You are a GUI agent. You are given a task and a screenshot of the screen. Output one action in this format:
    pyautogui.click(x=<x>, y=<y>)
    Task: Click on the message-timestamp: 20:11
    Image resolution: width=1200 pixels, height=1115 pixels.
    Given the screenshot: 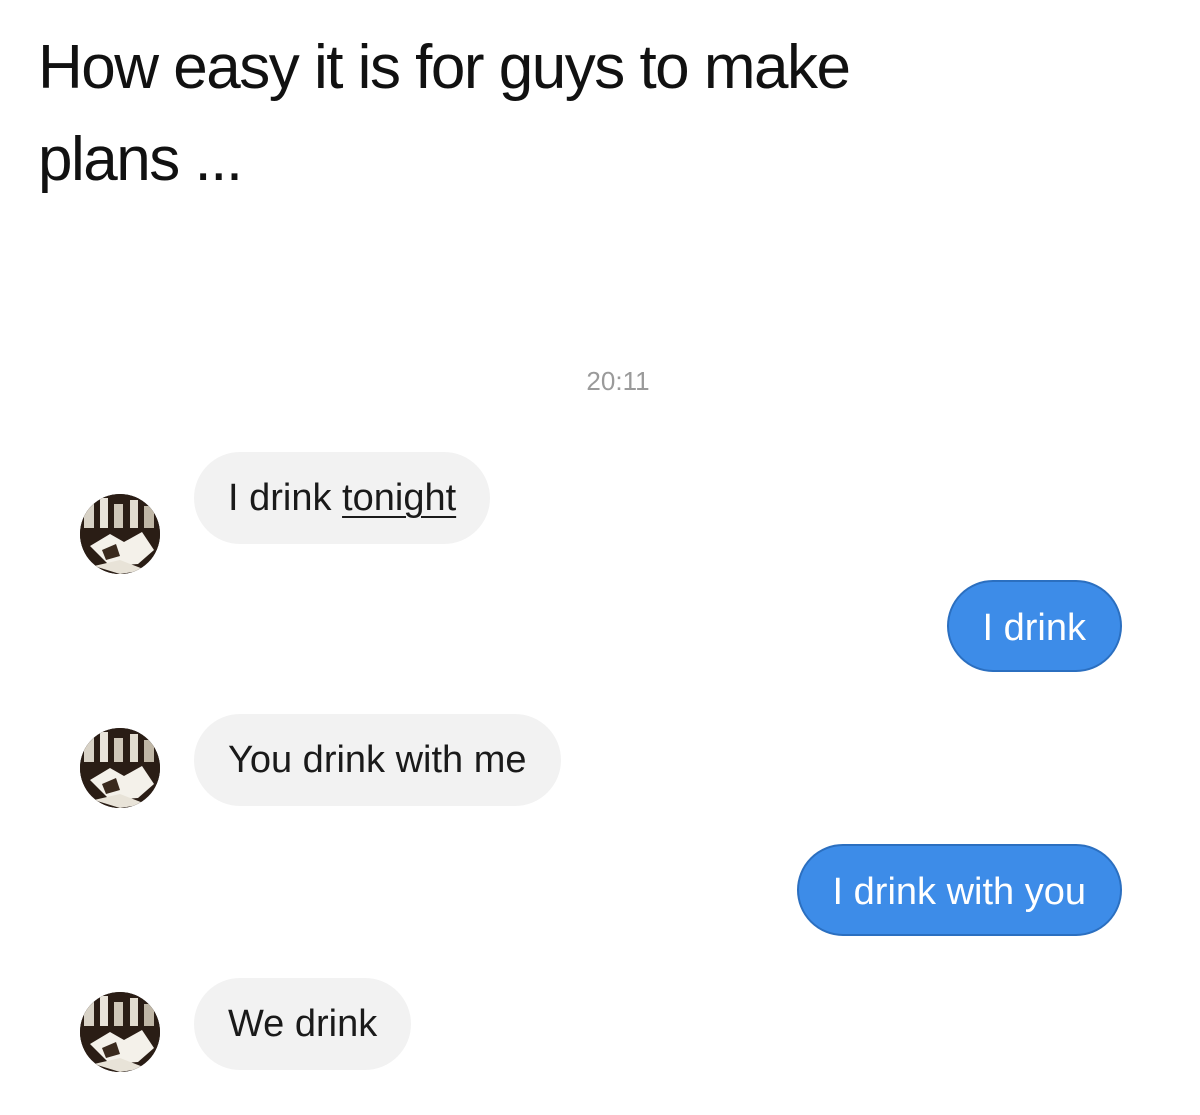 What is the action you would take?
    pyautogui.click(x=618, y=381)
    